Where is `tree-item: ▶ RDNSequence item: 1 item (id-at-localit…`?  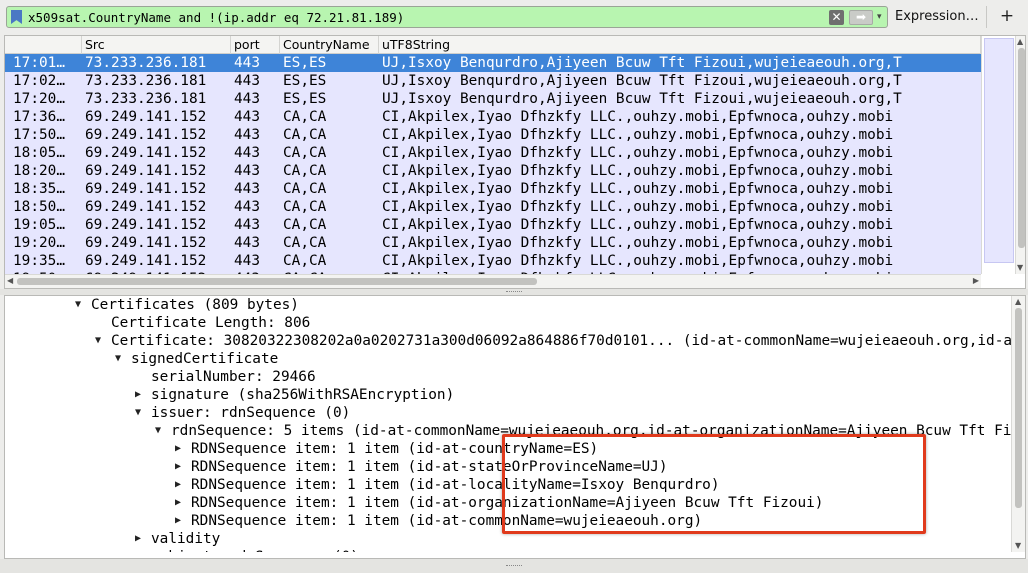 tree-item: ▶ RDNSequence item: 1 item (id-at-localit… is located at coordinates (508, 485).